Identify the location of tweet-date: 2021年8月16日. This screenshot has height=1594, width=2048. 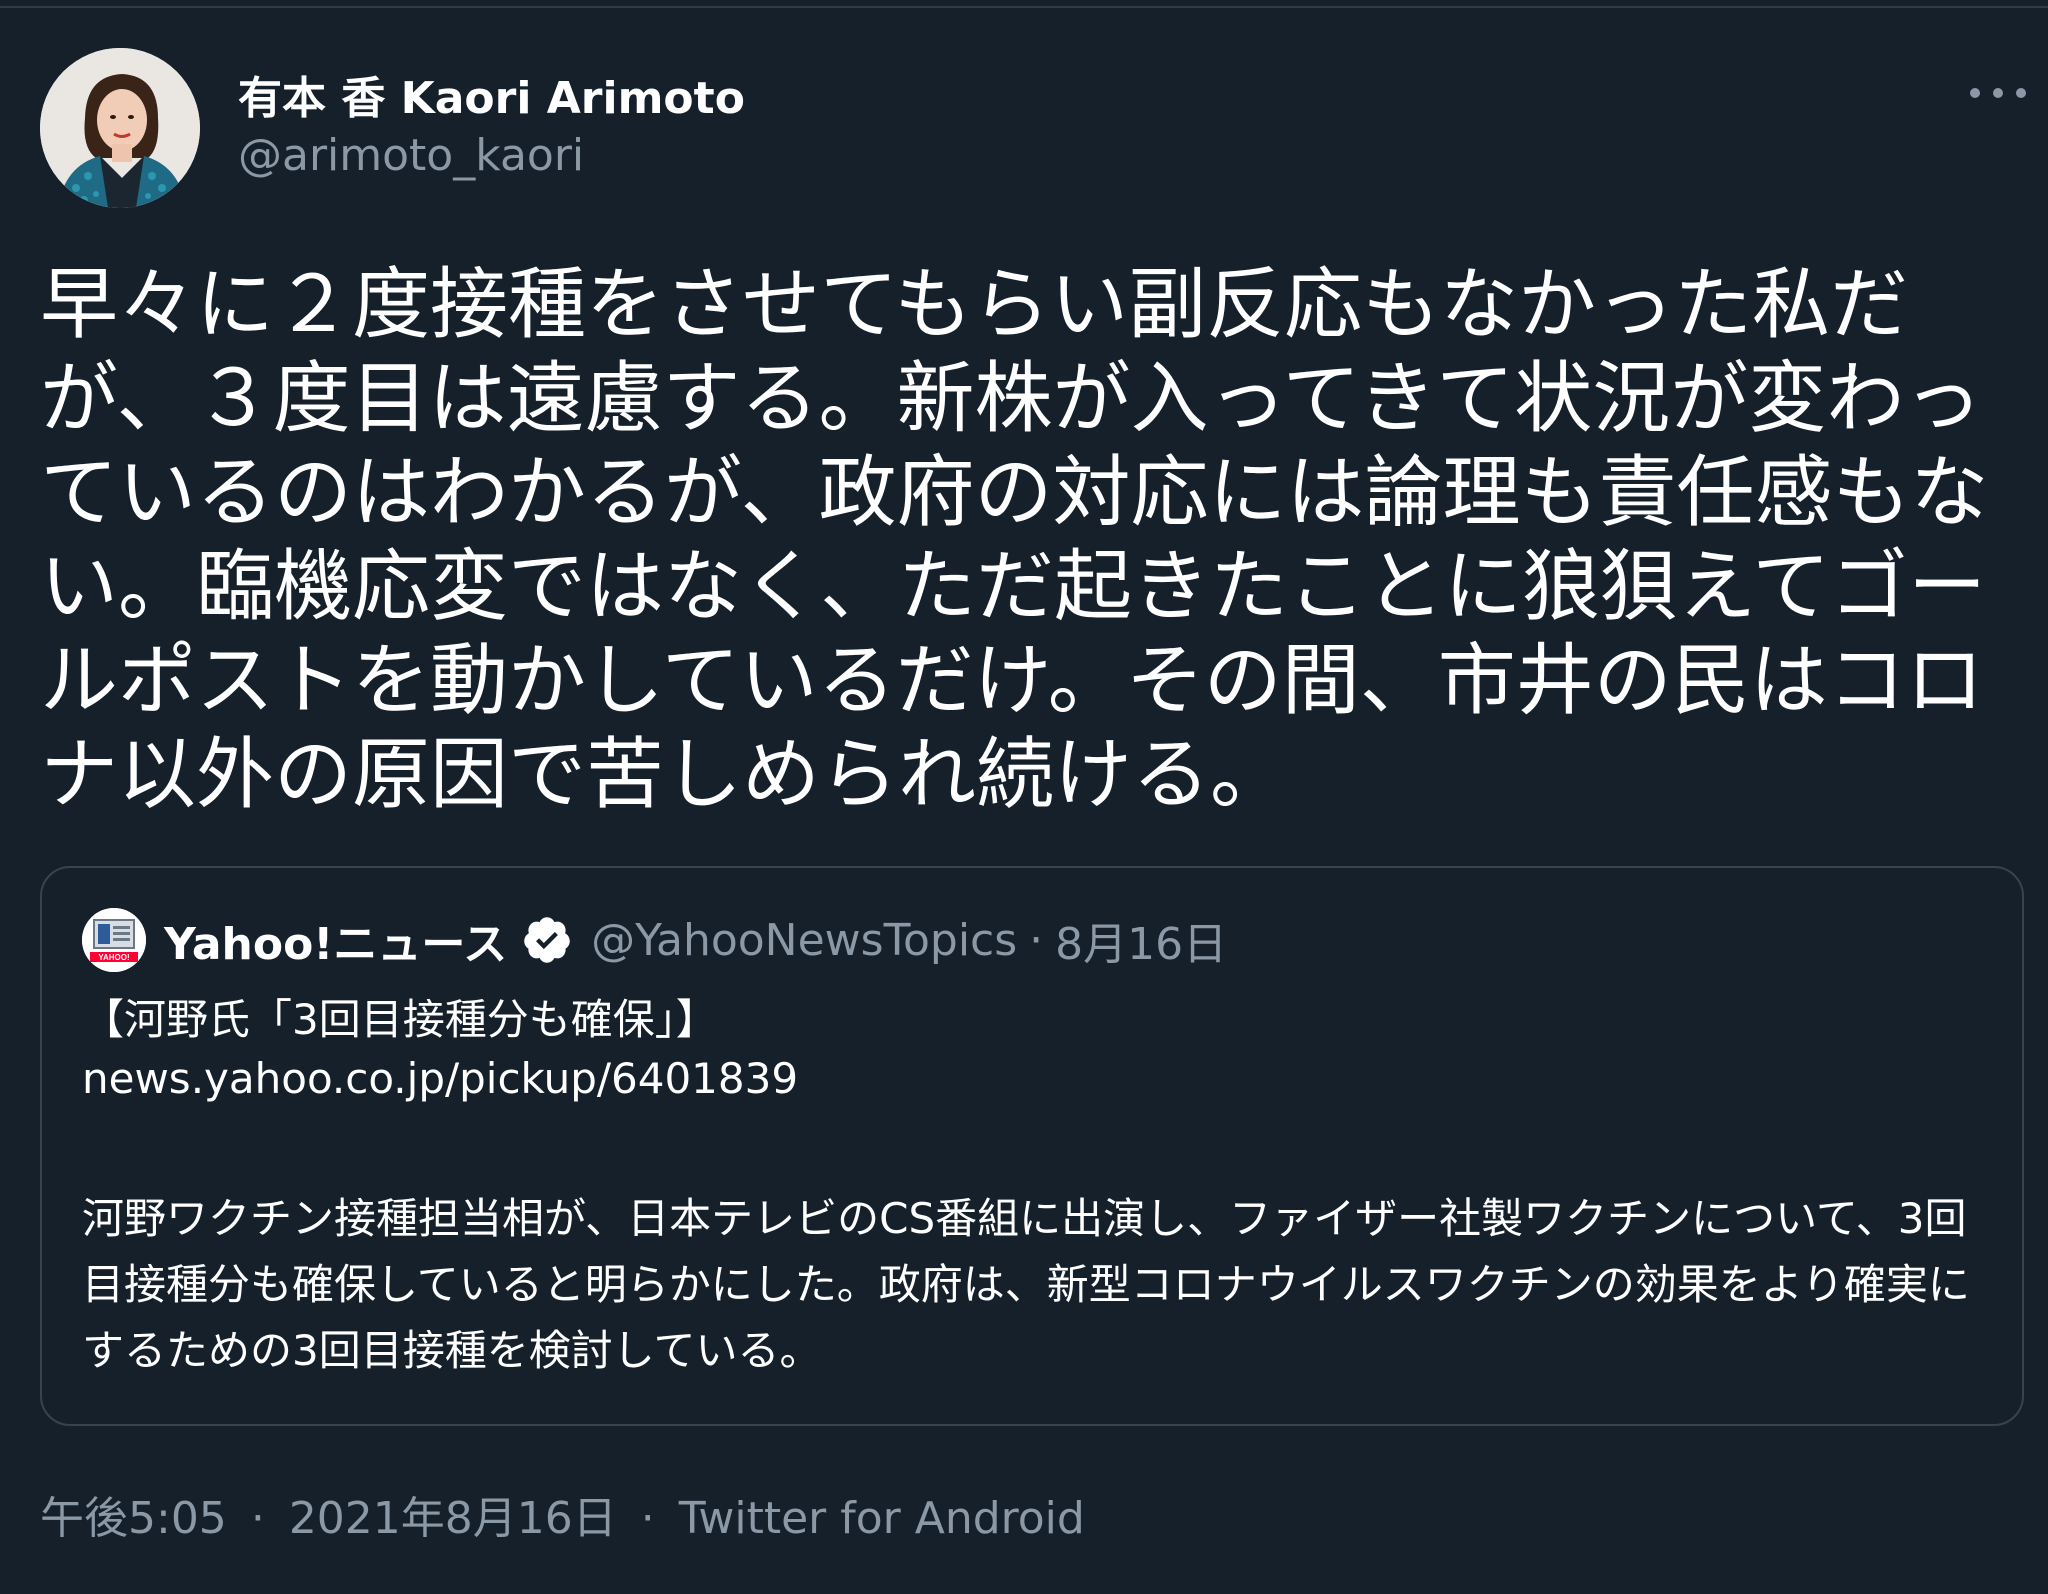
(453, 1518).